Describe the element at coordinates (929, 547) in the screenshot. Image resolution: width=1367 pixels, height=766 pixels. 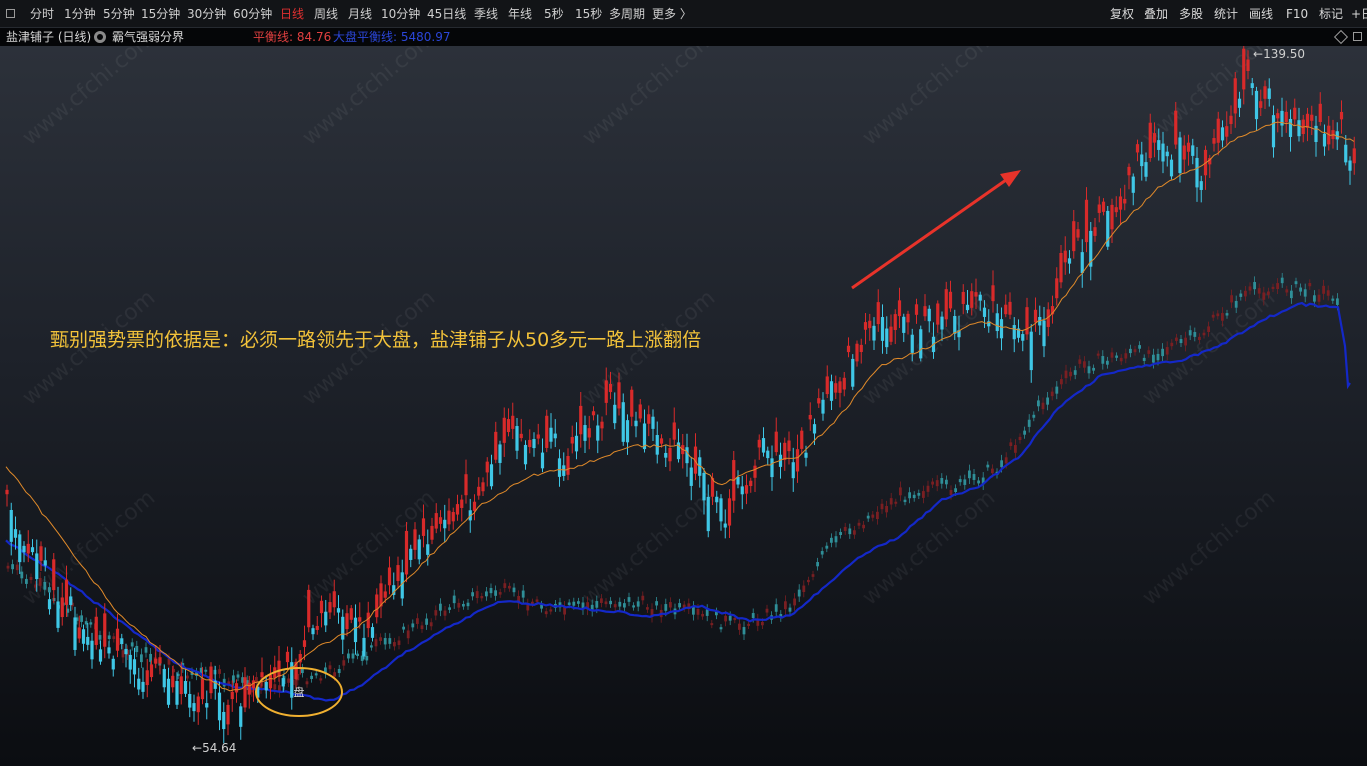
I see `watermark-13: www.cfchi.com` at that location.